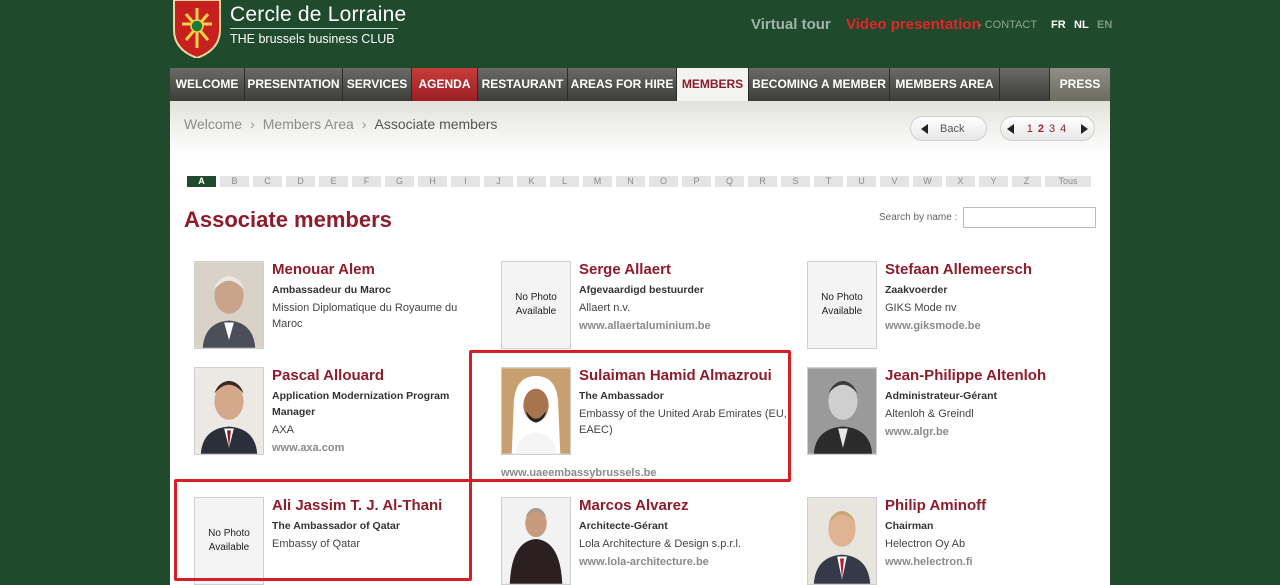 This screenshot has height=585, width=1280. Describe the element at coordinates (436, 124) in the screenshot. I see `breadcrumb-current: Associate members` at that location.